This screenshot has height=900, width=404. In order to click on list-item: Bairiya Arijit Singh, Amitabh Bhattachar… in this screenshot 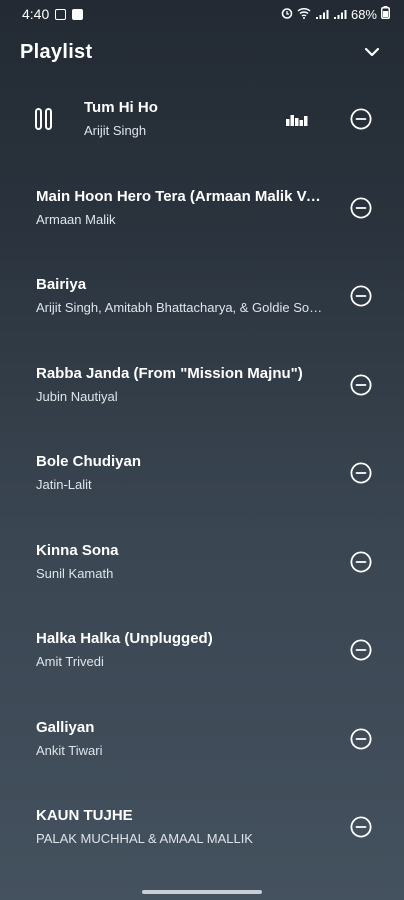, I will do `click(202, 296)`.